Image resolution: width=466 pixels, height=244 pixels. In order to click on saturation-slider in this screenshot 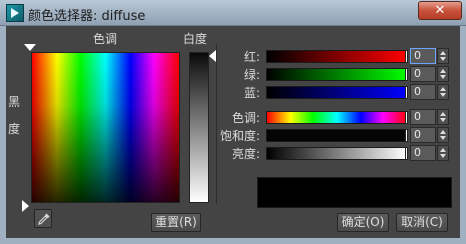, I will do `click(337, 135)`.